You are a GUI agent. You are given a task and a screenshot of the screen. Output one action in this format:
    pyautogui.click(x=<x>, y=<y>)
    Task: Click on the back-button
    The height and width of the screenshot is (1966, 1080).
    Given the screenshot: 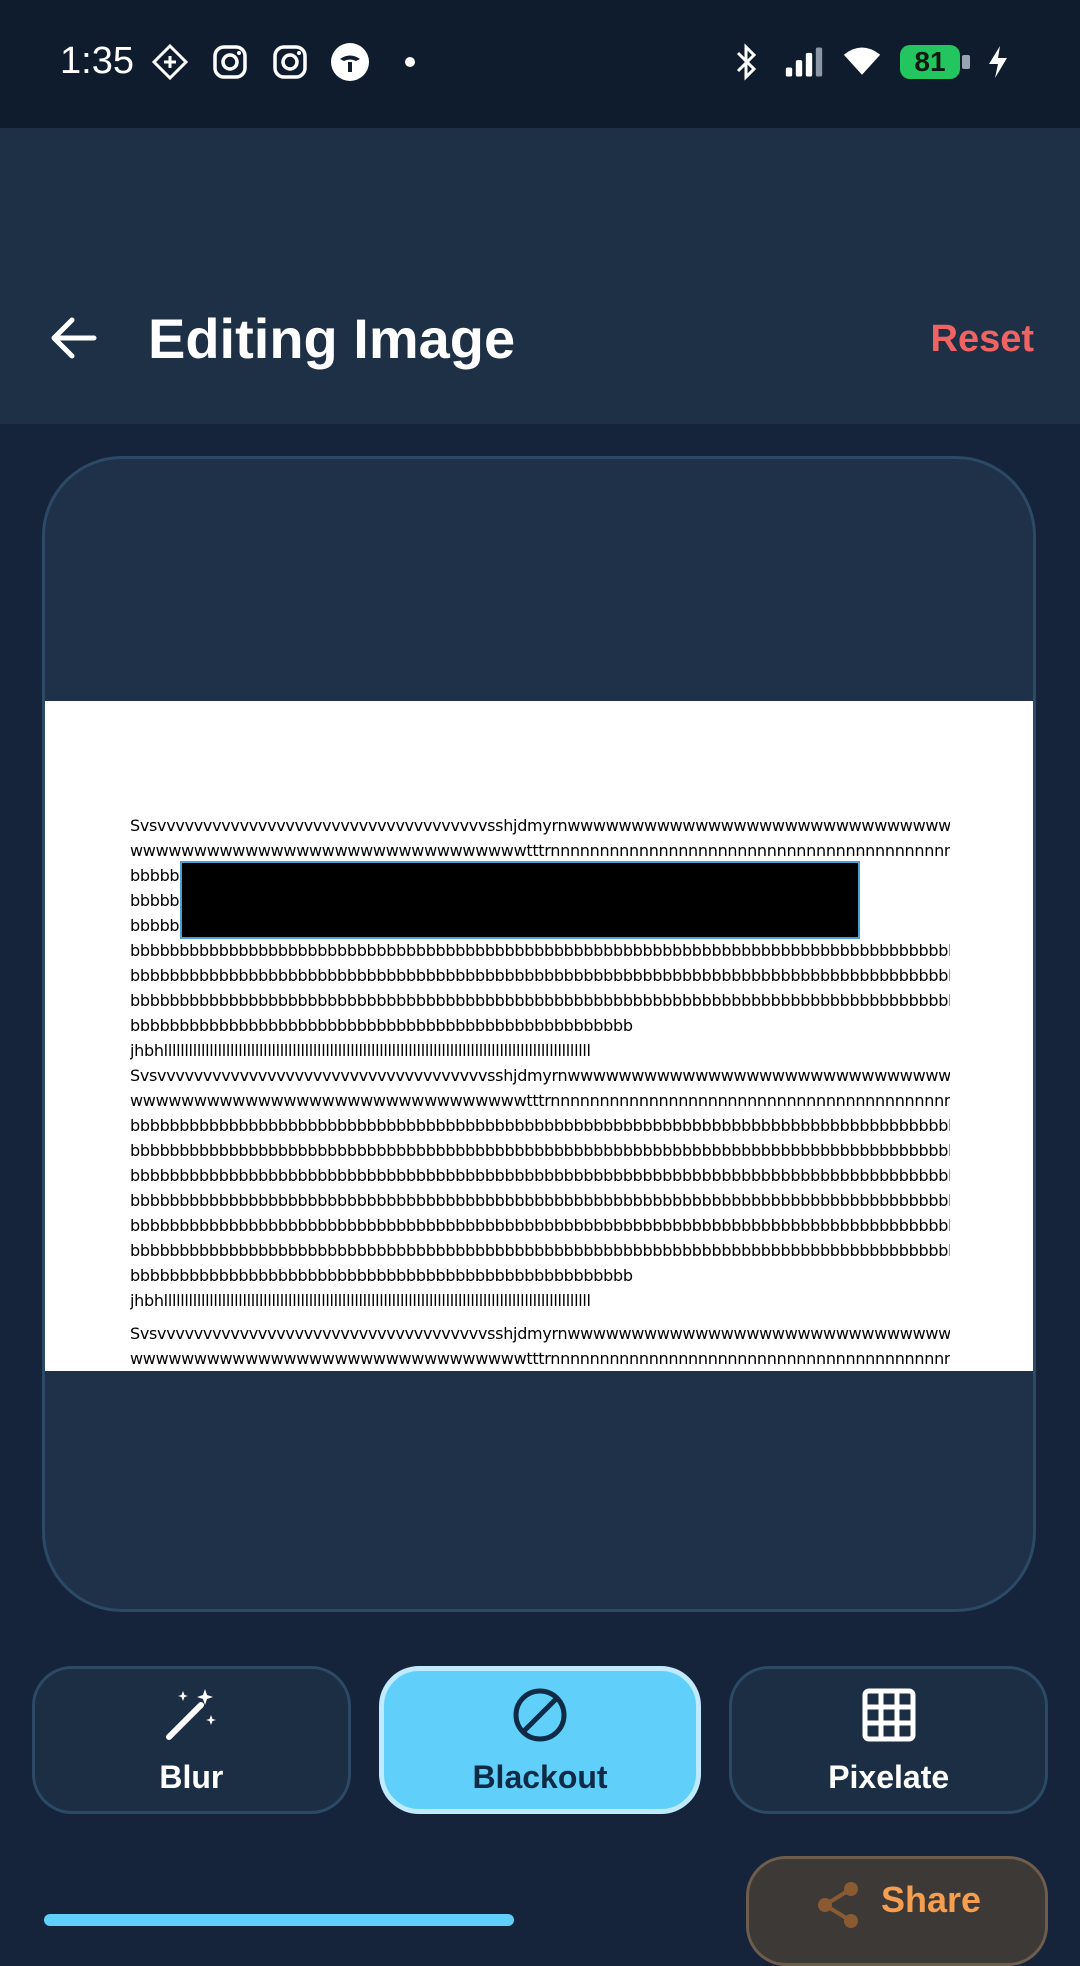 What is the action you would take?
    pyautogui.click(x=74, y=338)
    